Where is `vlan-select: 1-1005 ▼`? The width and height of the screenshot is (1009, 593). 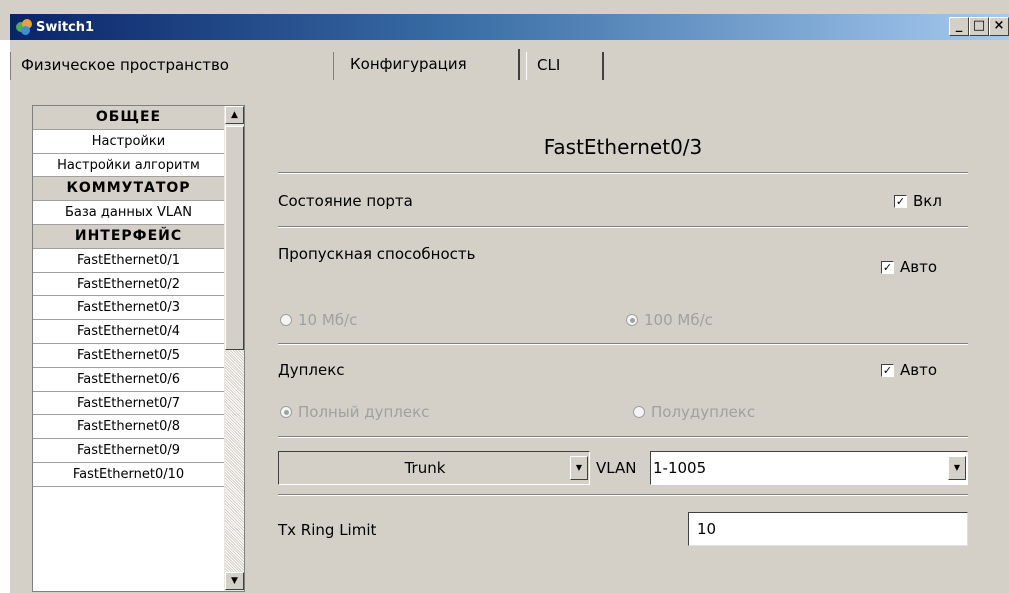 vlan-select: 1-1005 ▼ is located at coordinates (809, 468).